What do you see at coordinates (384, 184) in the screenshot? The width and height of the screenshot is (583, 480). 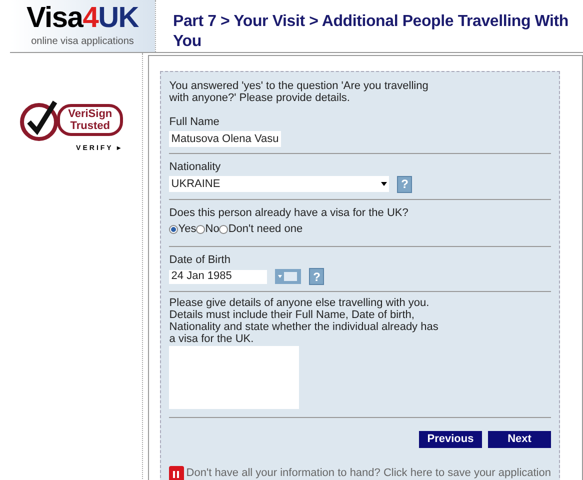 I see `caret-icon` at bounding box center [384, 184].